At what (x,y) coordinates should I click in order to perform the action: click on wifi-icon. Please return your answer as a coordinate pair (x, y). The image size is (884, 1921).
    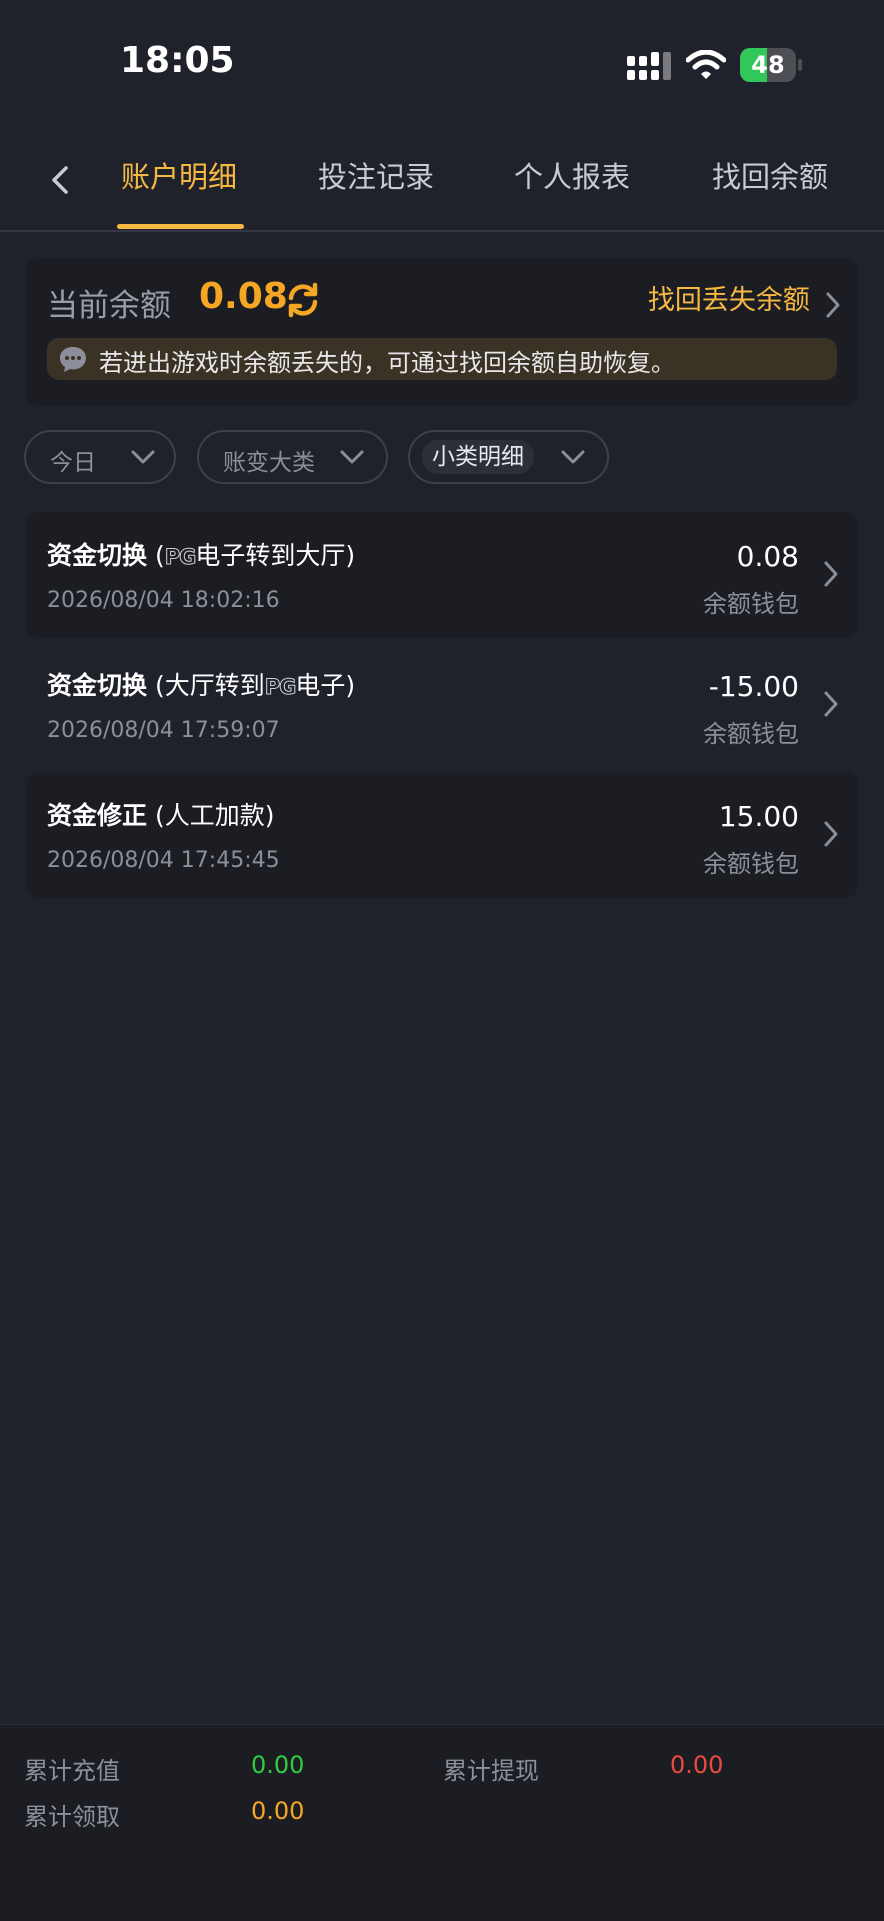
    Looking at the image, I should click on (706, 64).